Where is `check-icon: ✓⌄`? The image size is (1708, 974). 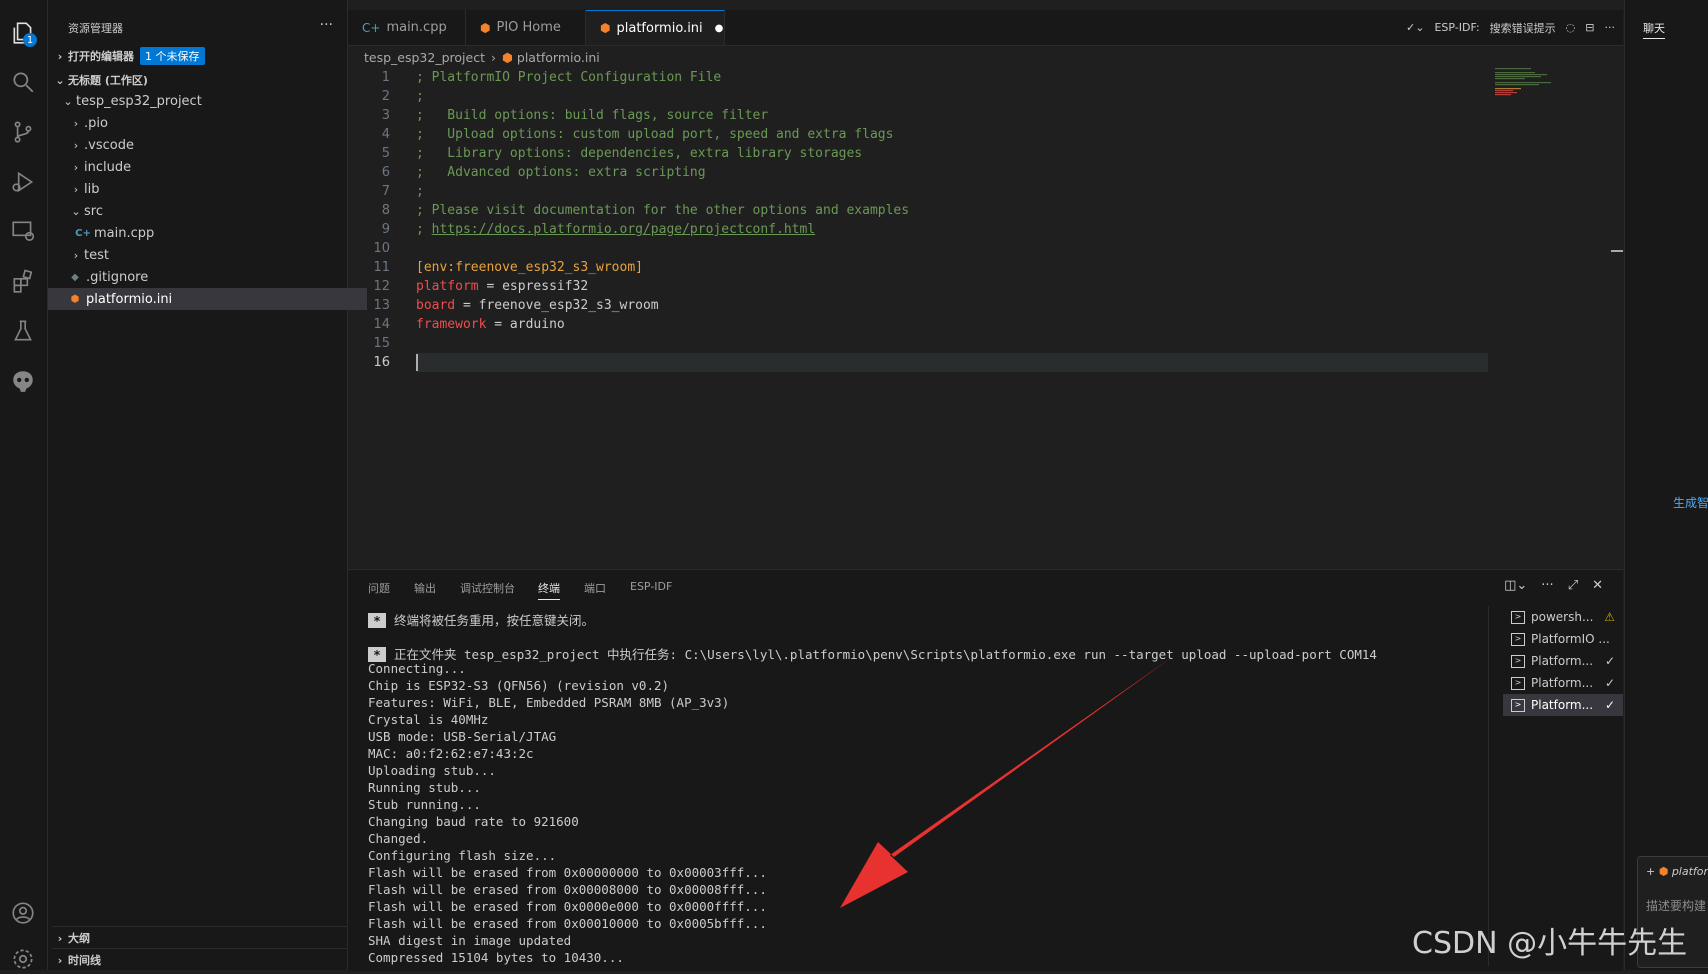
check-icon: ✓⌄ is located at coordinates (1415, 27).